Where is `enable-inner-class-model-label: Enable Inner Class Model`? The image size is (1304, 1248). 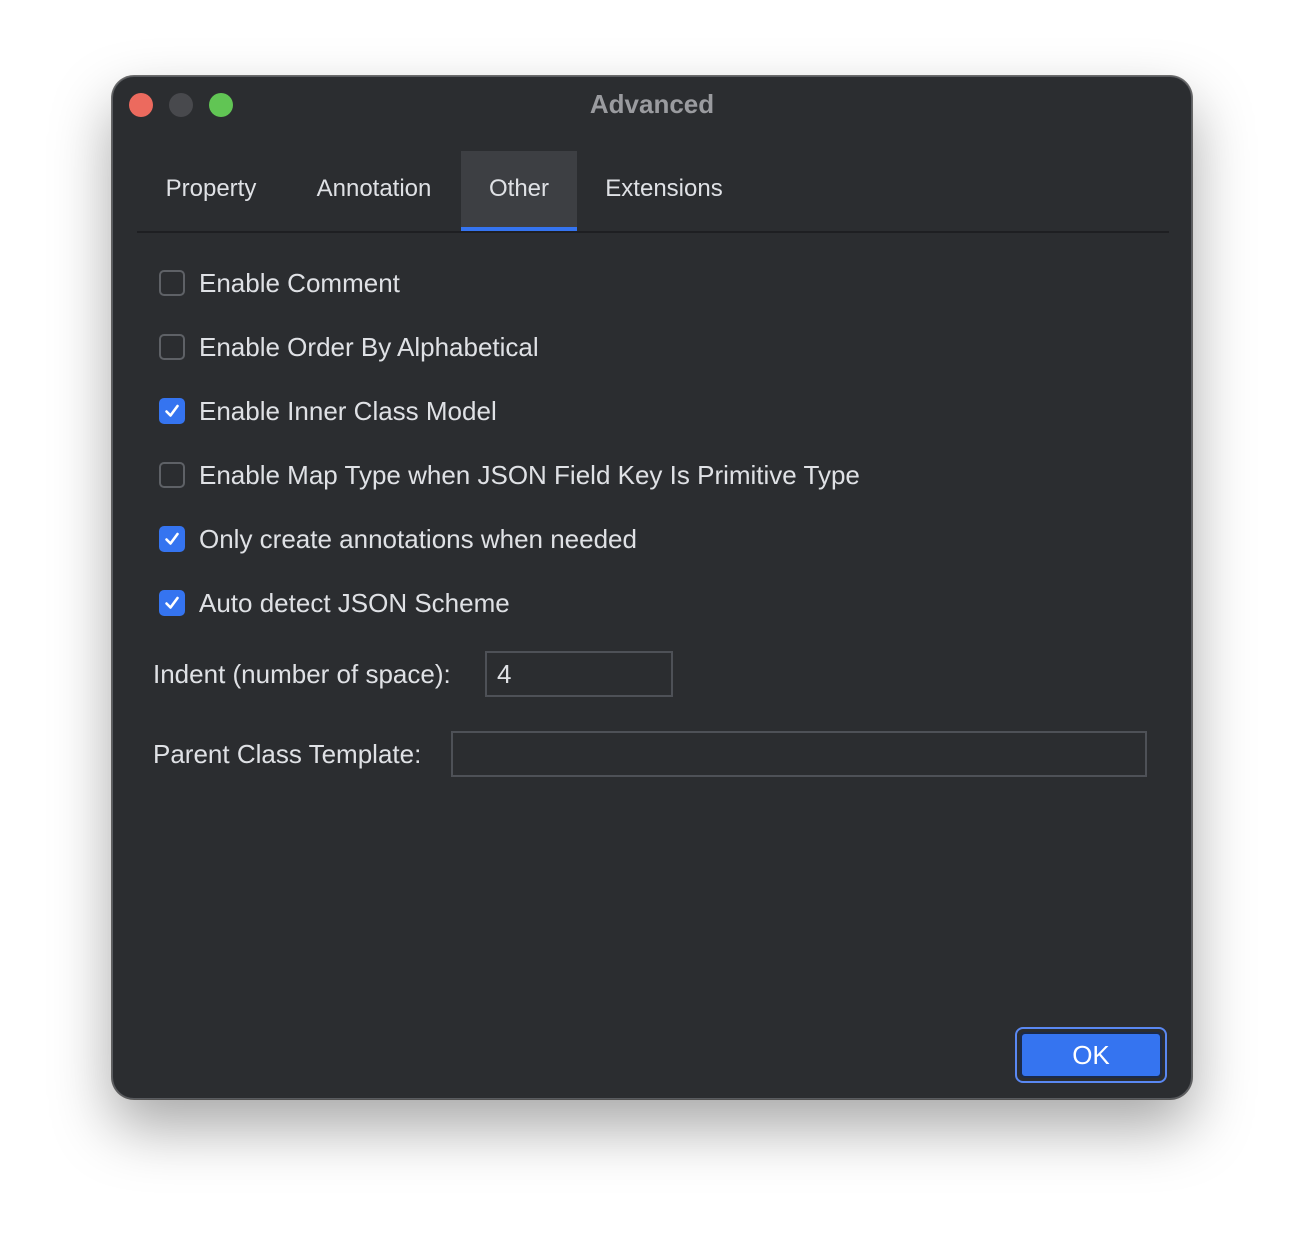 enable-inner-class-model-label: Enable Inner Class Model is located at coordinates (348, 410).